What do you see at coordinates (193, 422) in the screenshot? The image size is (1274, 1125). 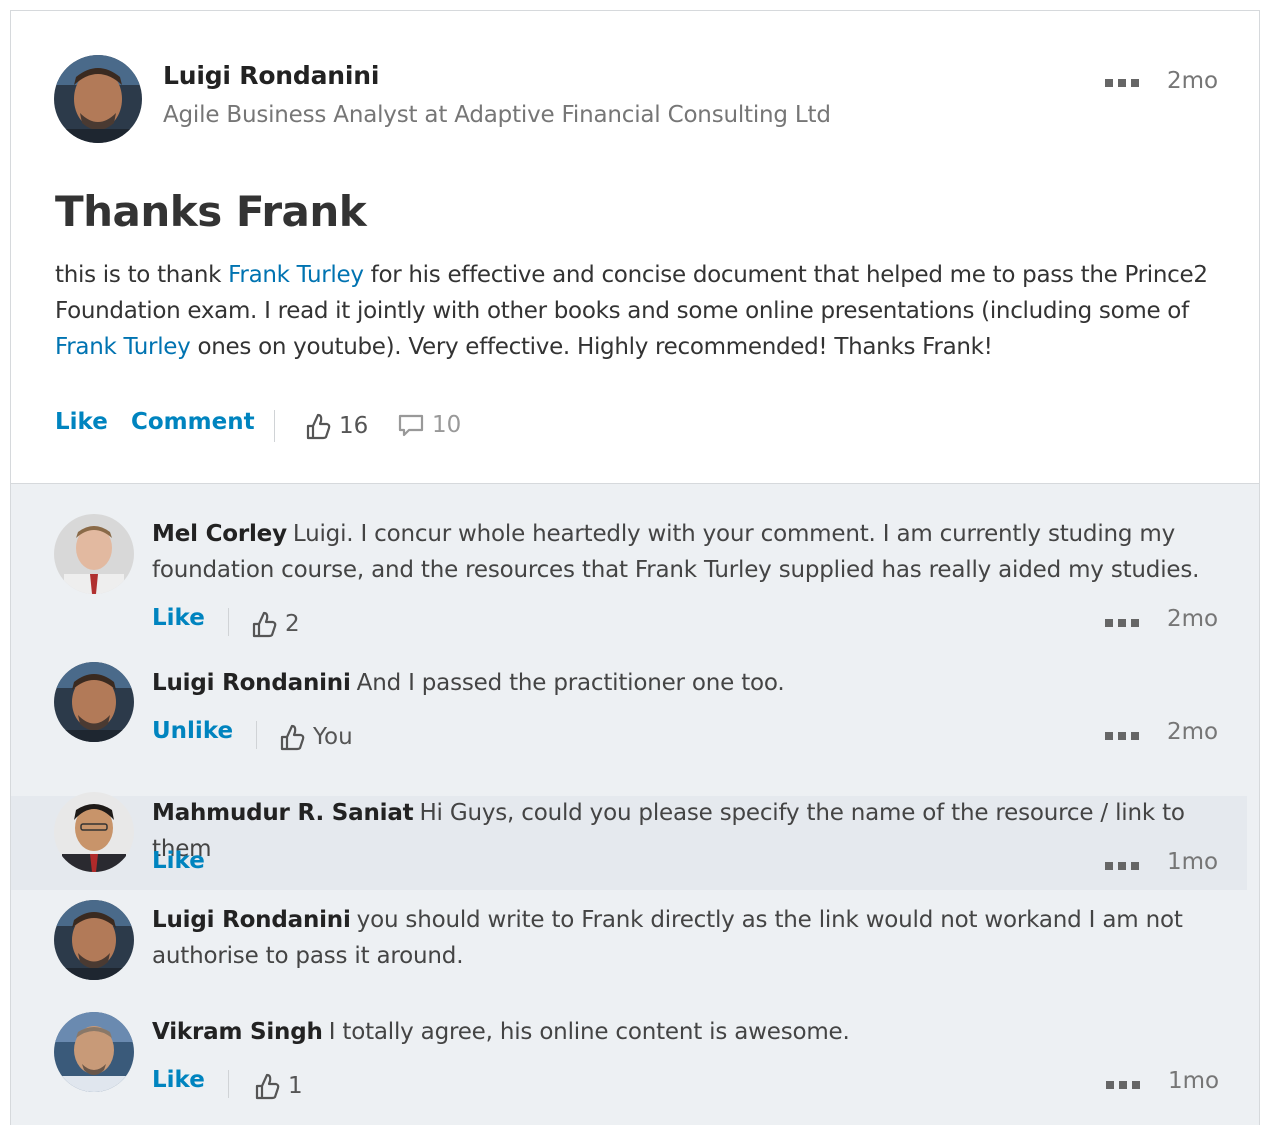 I see `comment-button: Comment` at bounding box center [193, 422].